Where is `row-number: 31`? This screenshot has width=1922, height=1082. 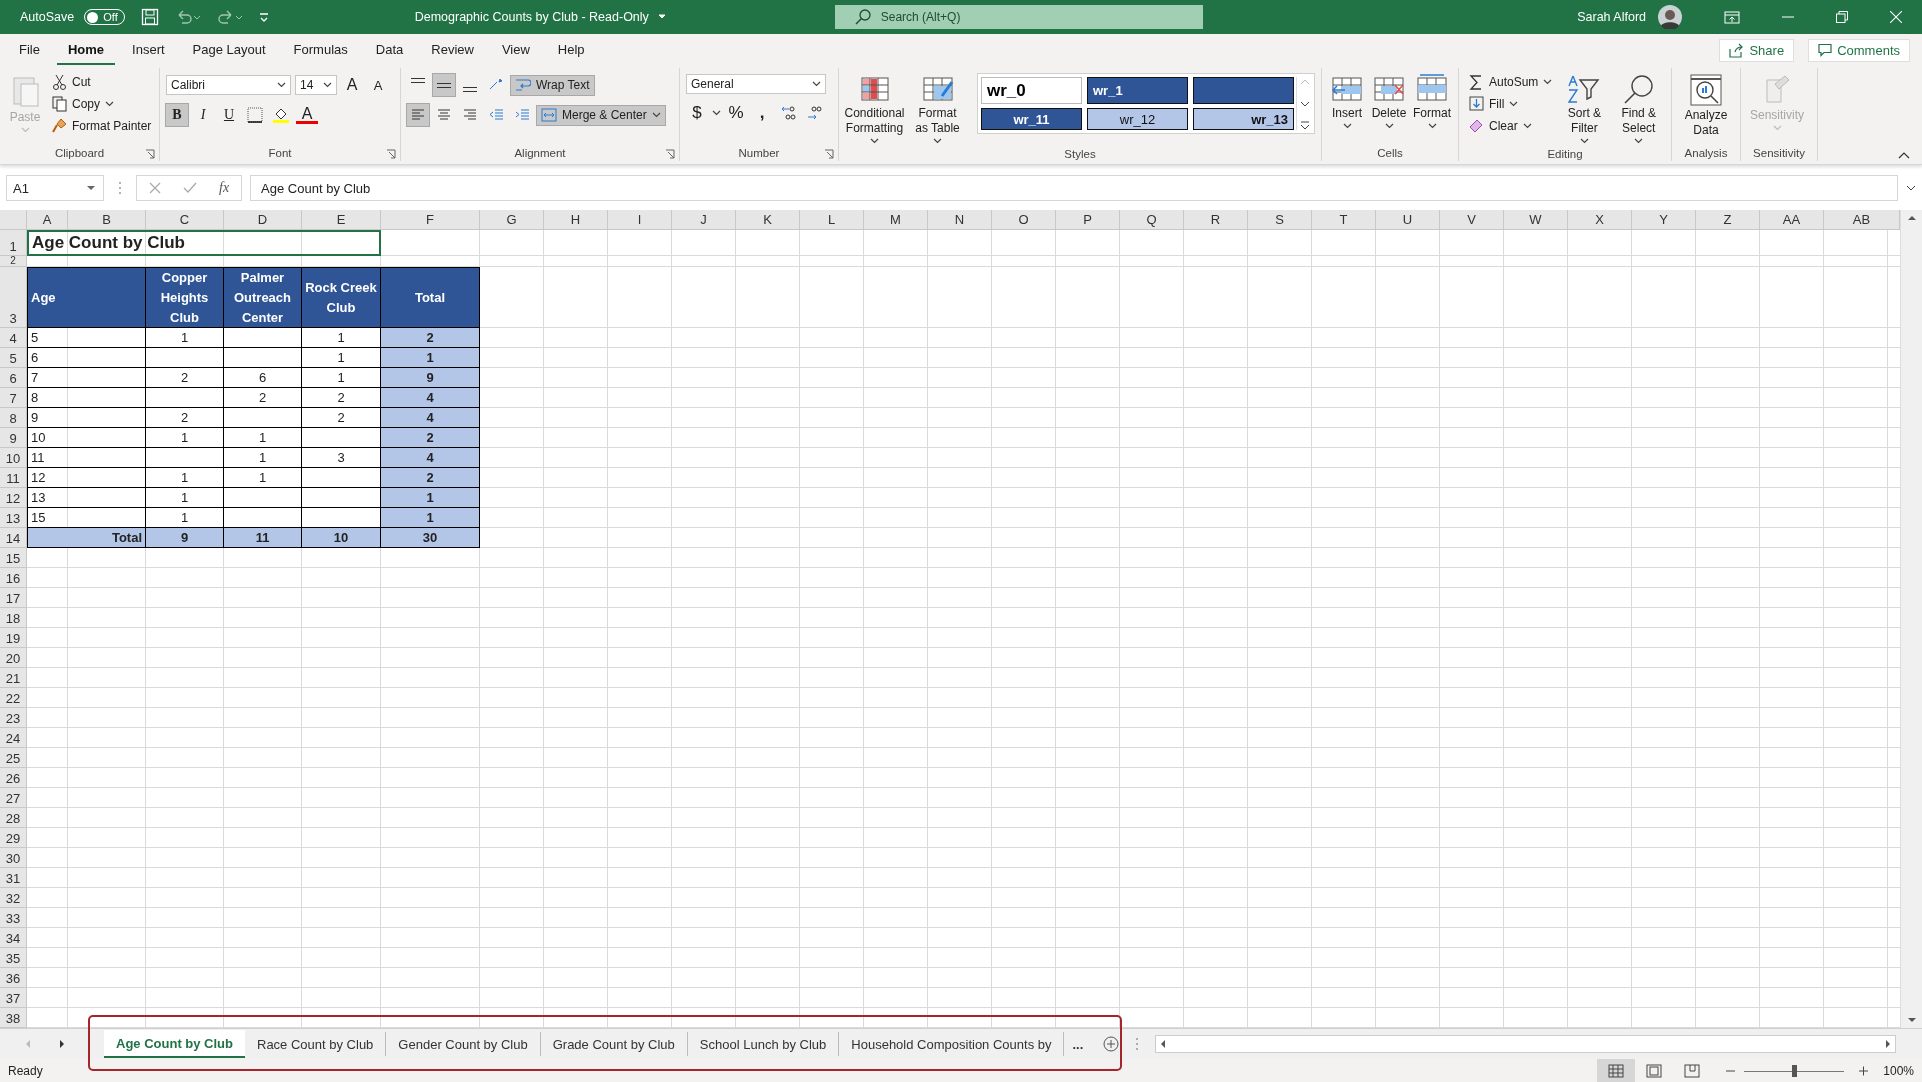 row-number: 31 is located at coordinates (13, 878).